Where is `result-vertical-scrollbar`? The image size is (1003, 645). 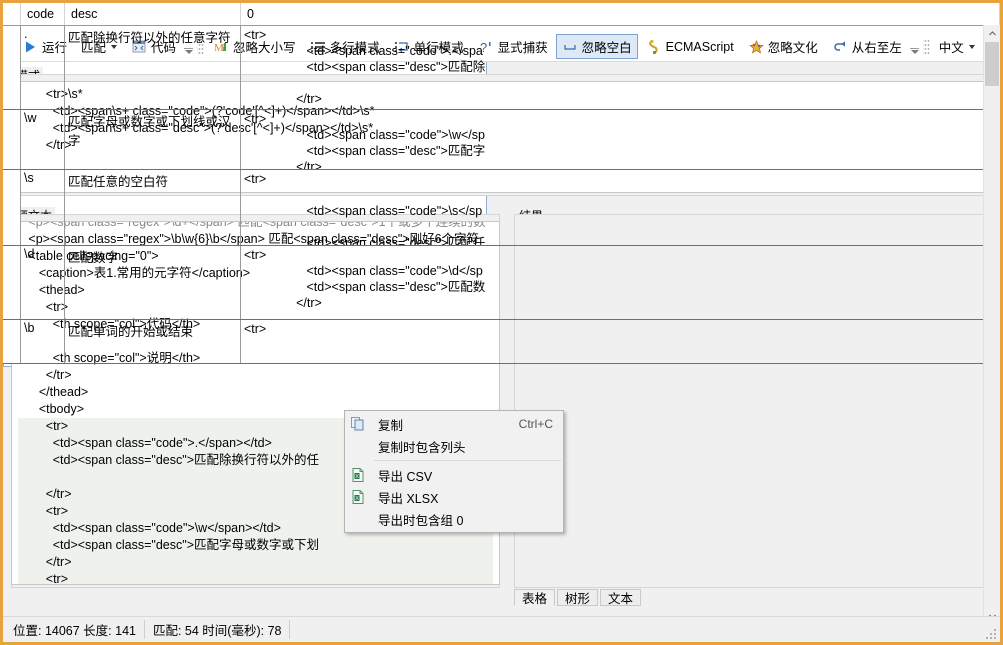
result-vertical-scrollbar is located at coordinates (991, 325).